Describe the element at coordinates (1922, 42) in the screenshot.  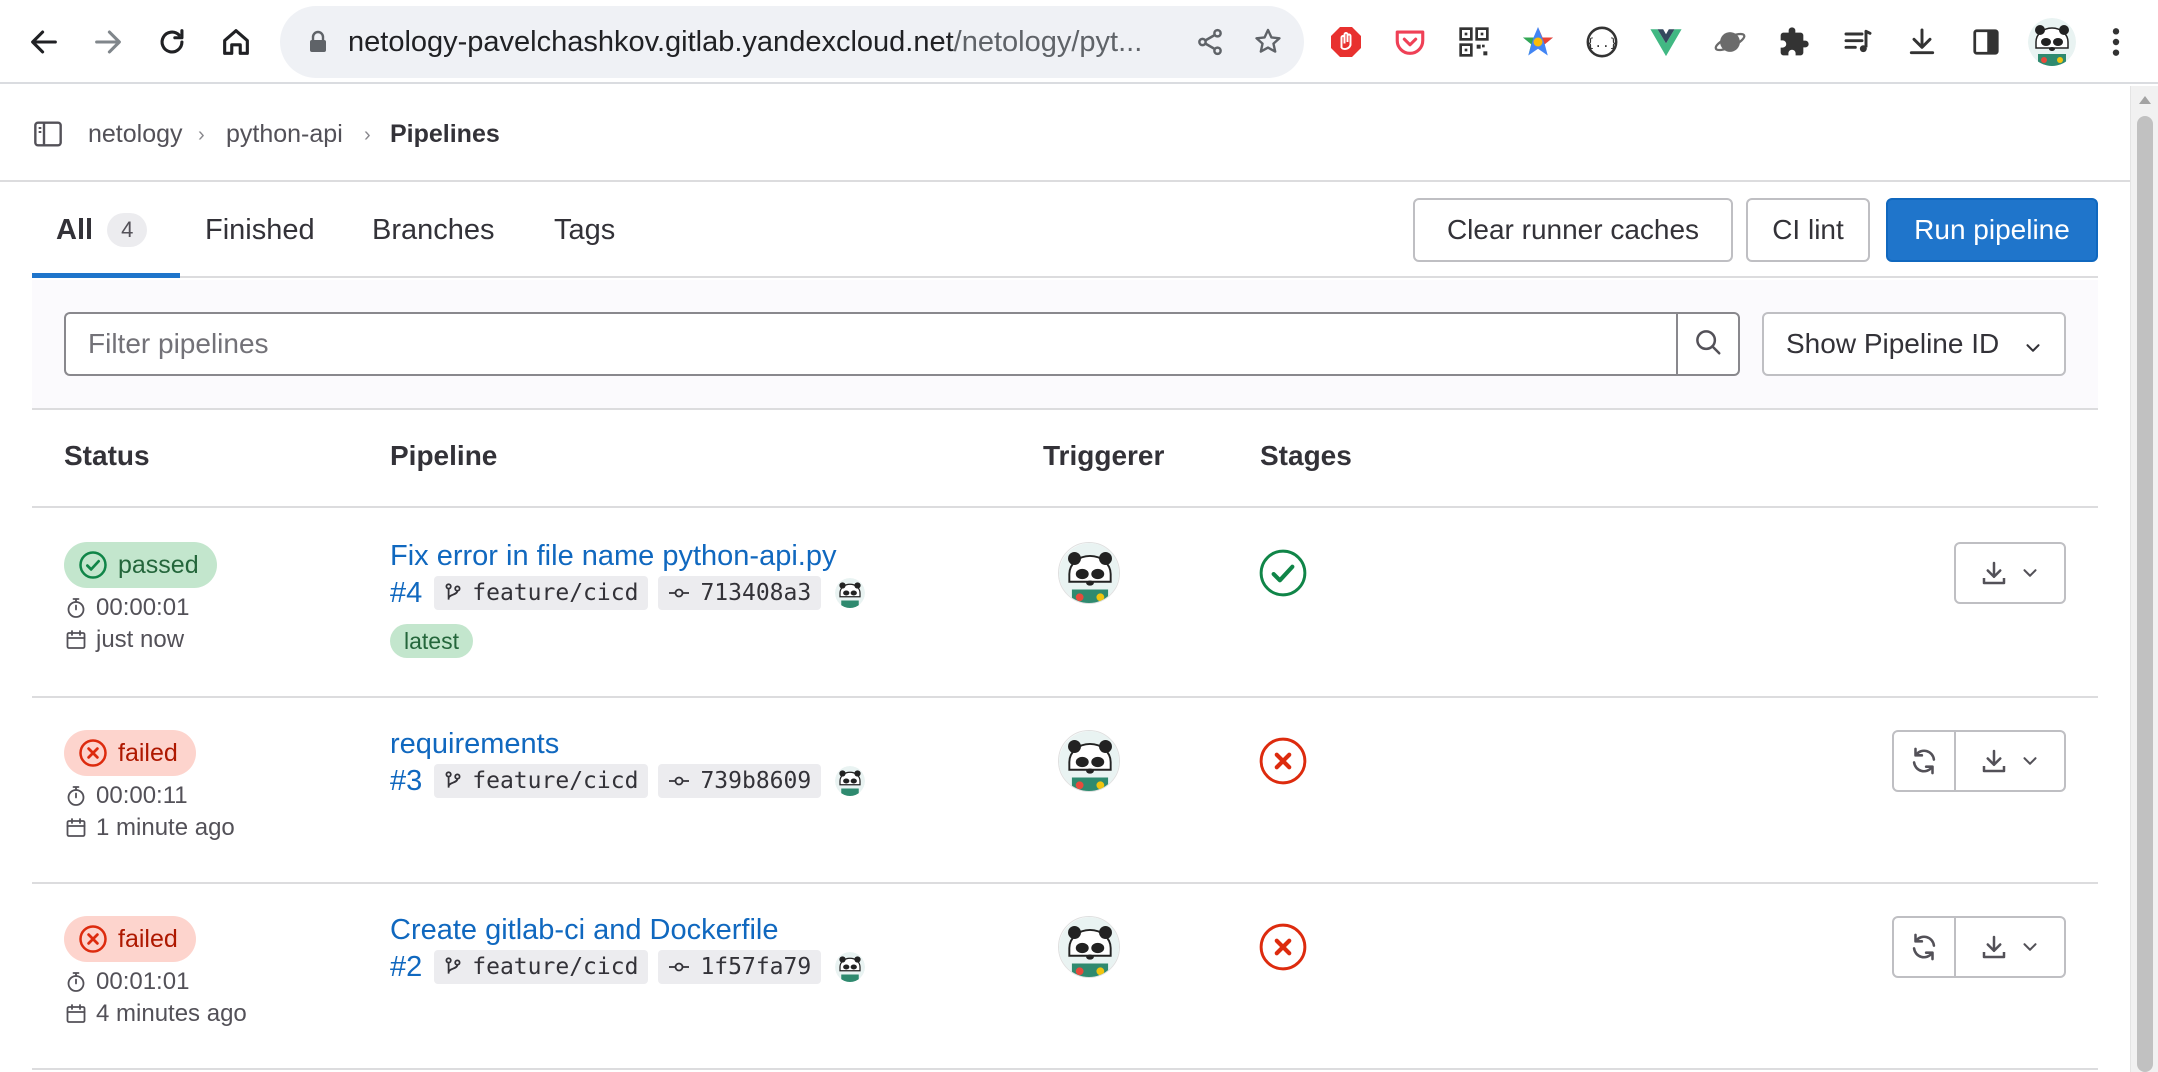
I see `downloads-icon` at that location.